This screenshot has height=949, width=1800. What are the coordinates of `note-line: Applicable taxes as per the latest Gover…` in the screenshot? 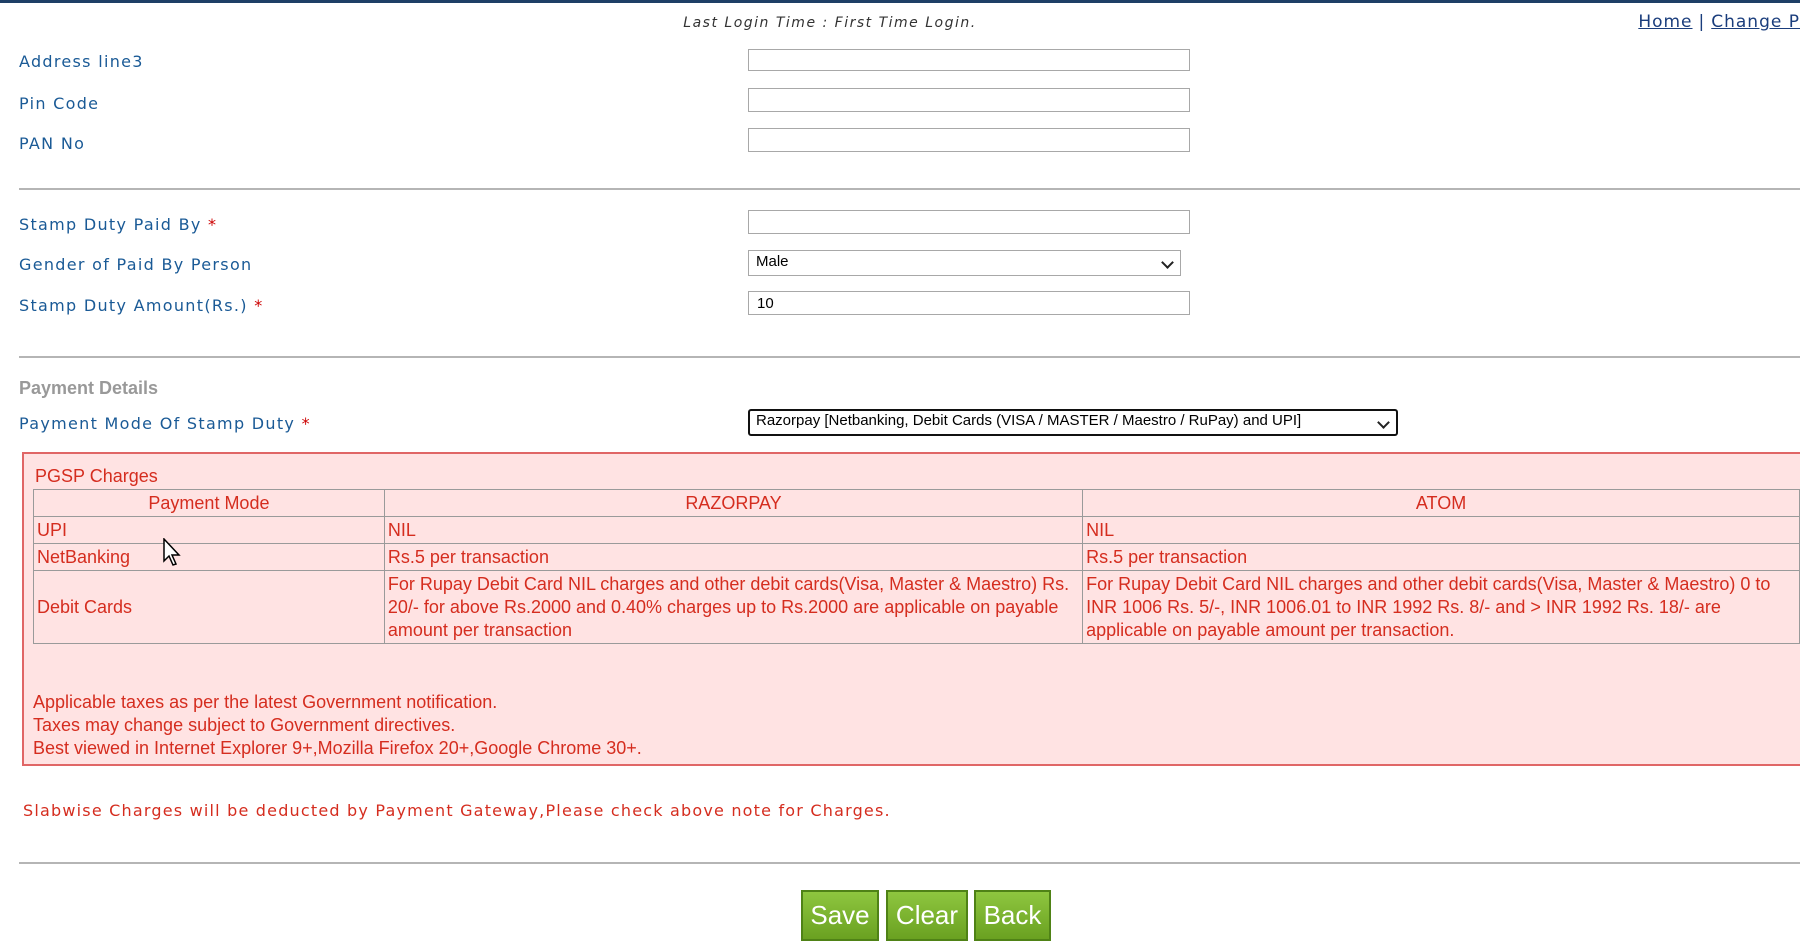 It's located at (265, 702).